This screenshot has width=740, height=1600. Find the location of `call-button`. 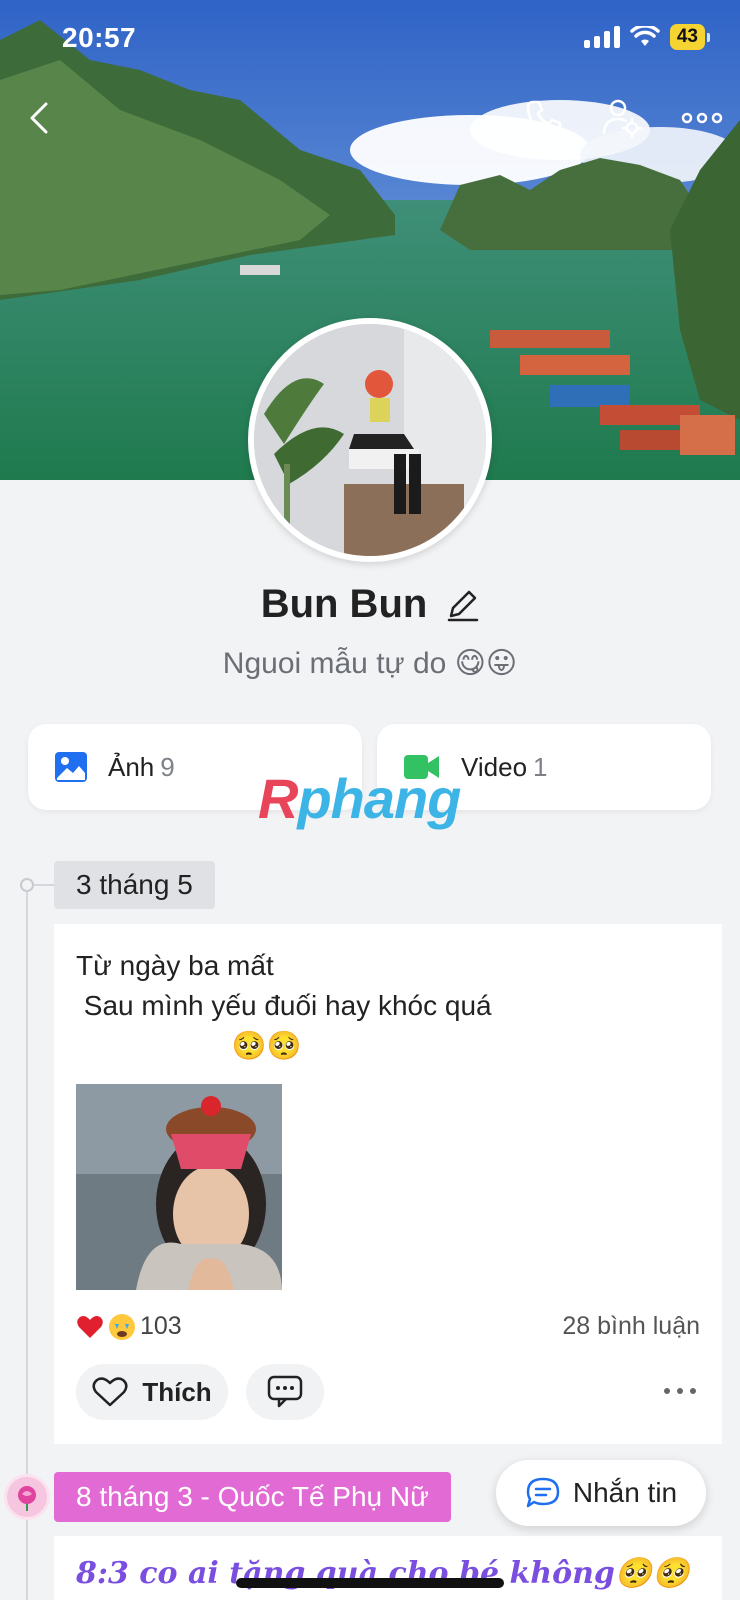

call-button is located at coordinates (544, 118).